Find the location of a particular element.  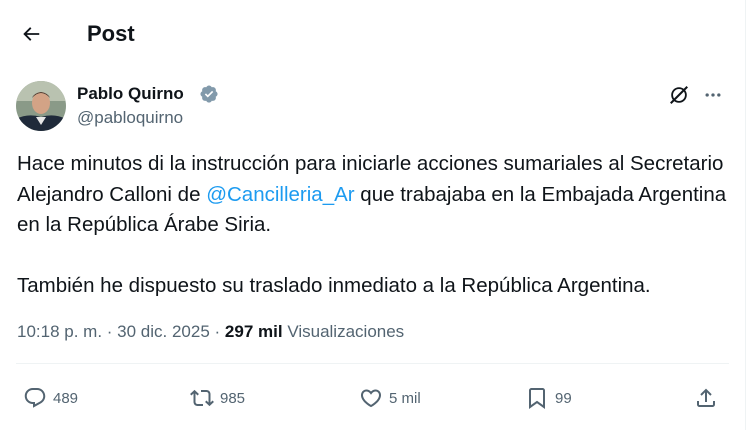

divider is located at coordinates (372, 363).